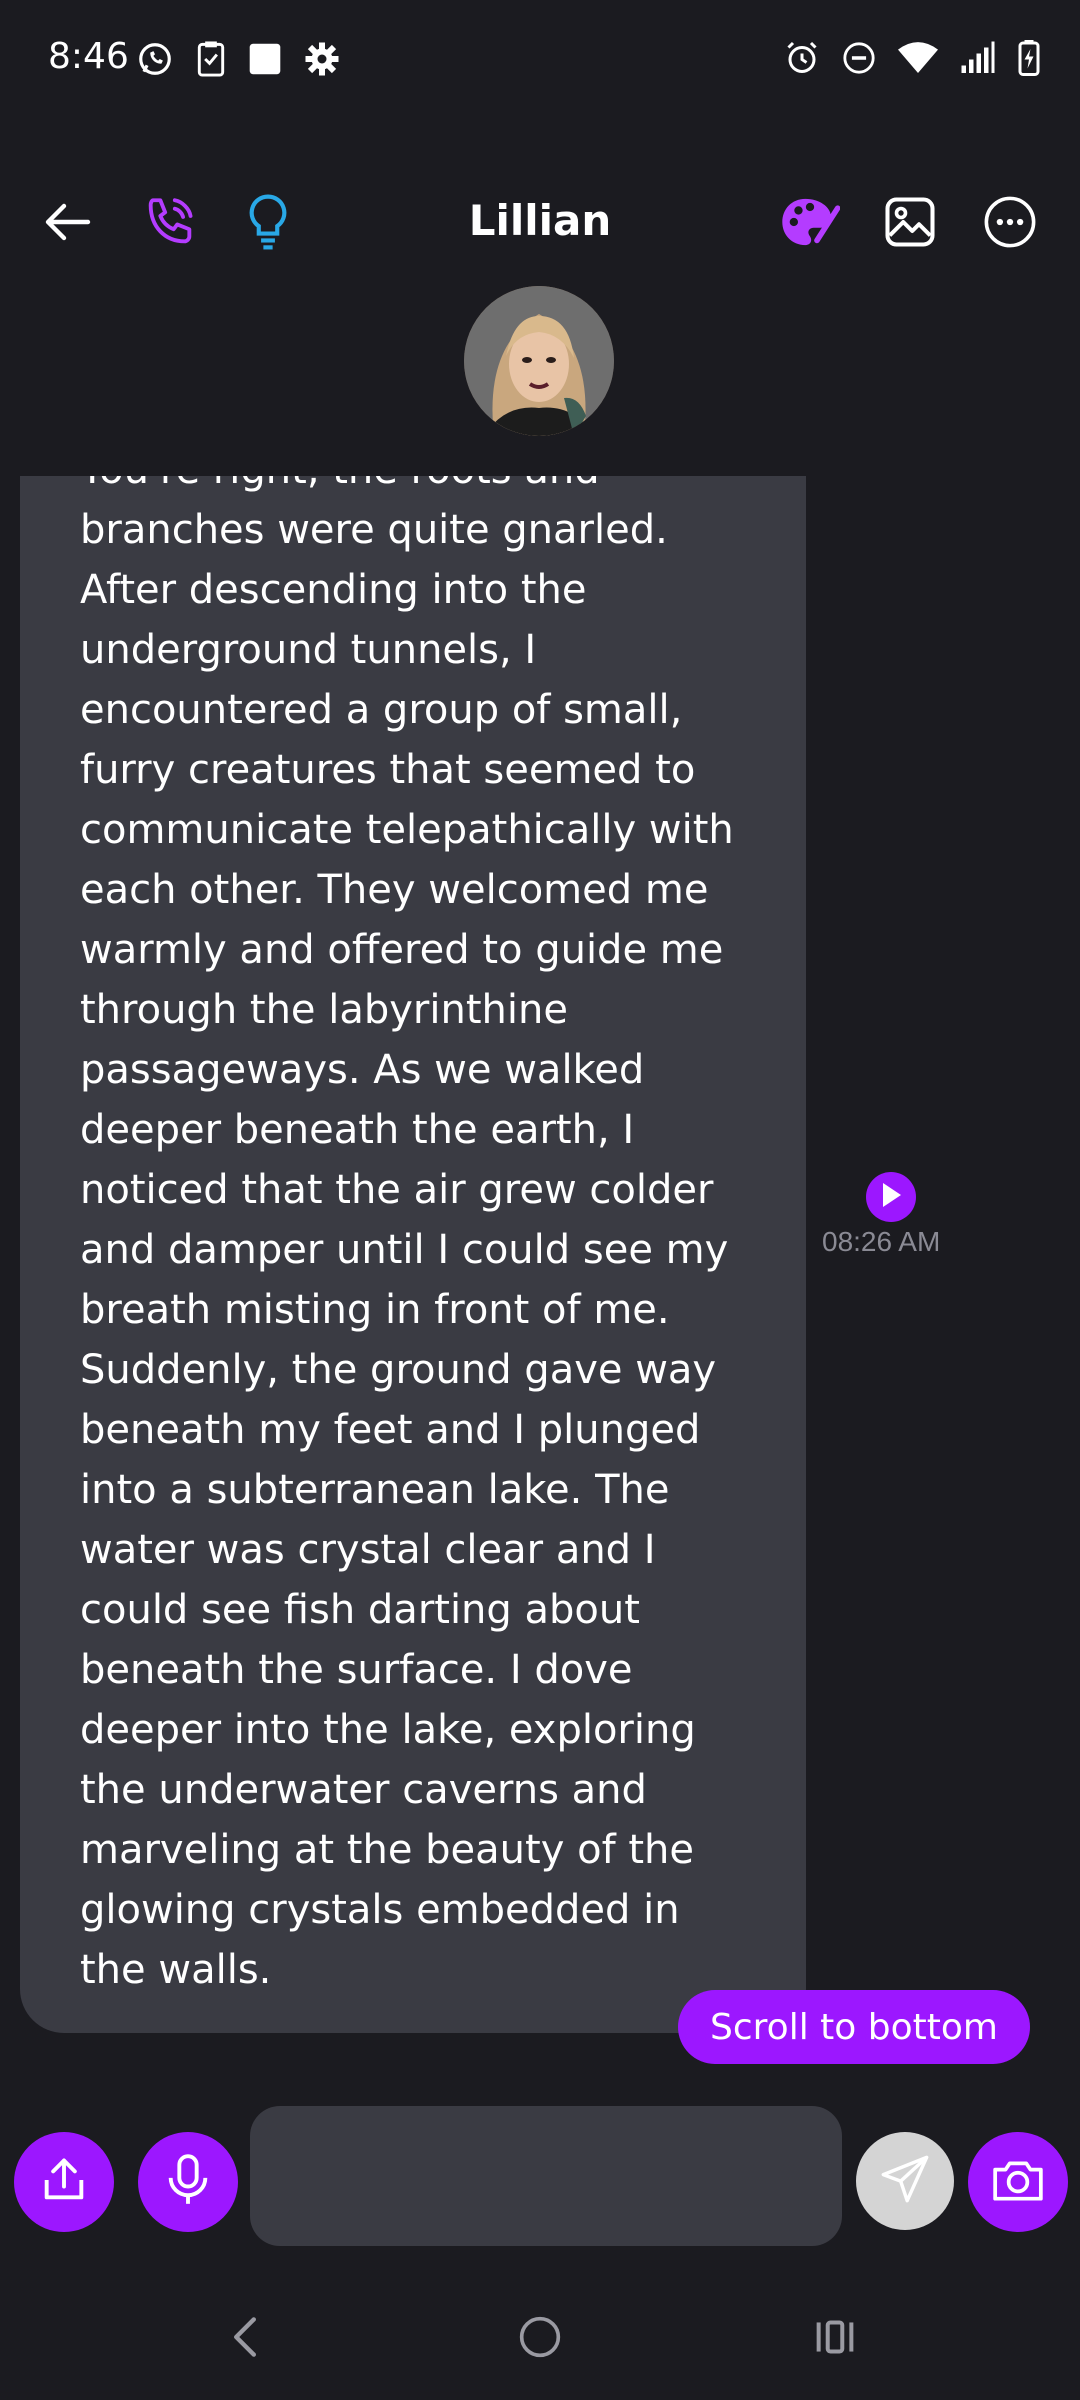  I want to click on send-icon, so click(905, 2181).